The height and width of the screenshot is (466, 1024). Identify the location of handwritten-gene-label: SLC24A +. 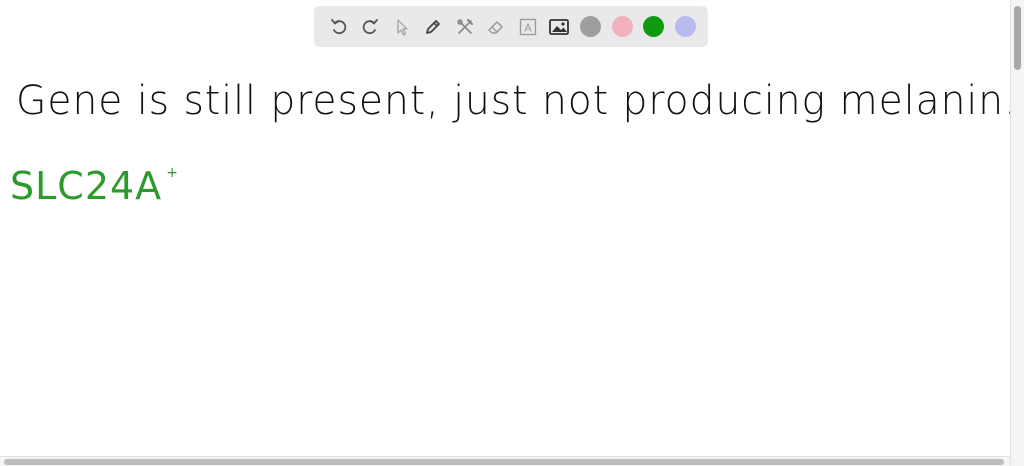
(94, 186).